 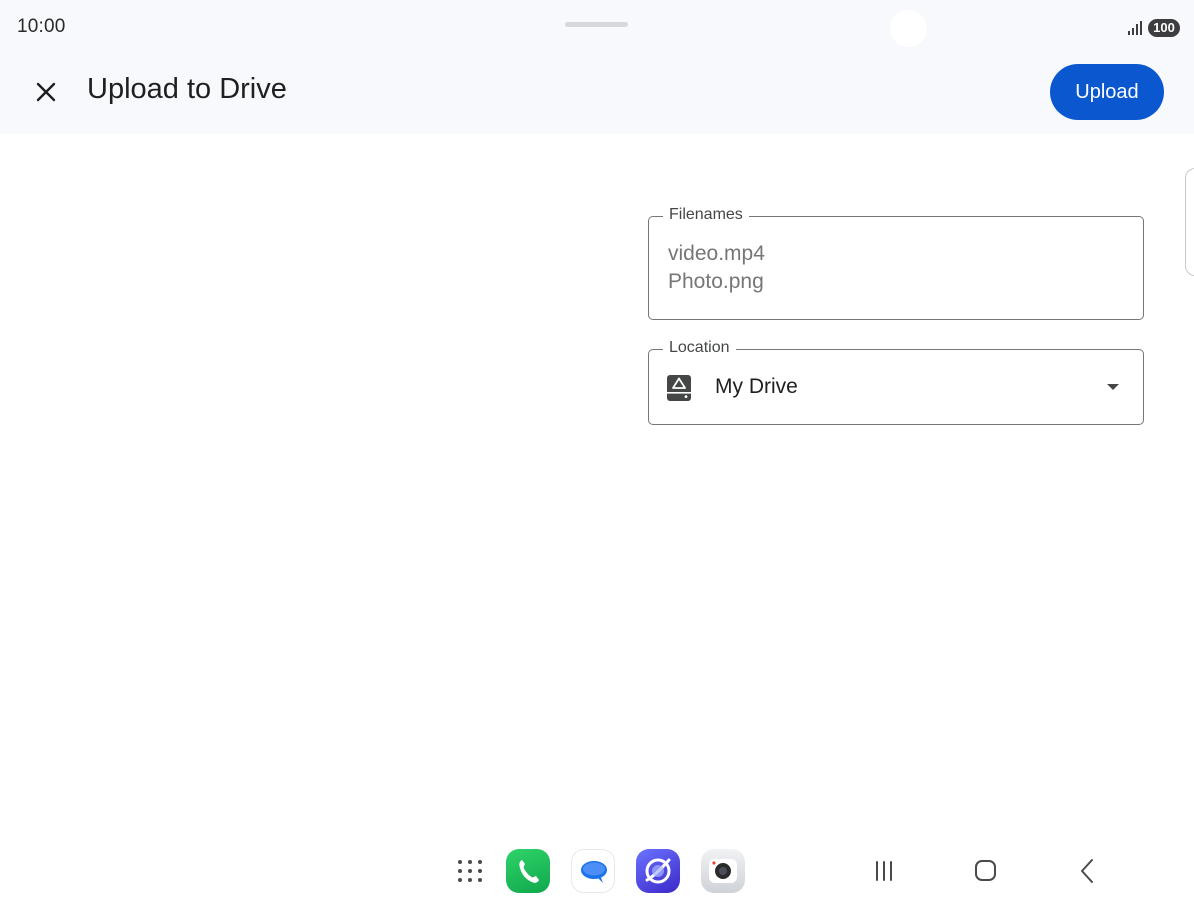 What do you see at coordinates (41, 26) in the screenshot?
I see `status-time: 10:00` at bounding box center [41, 26].